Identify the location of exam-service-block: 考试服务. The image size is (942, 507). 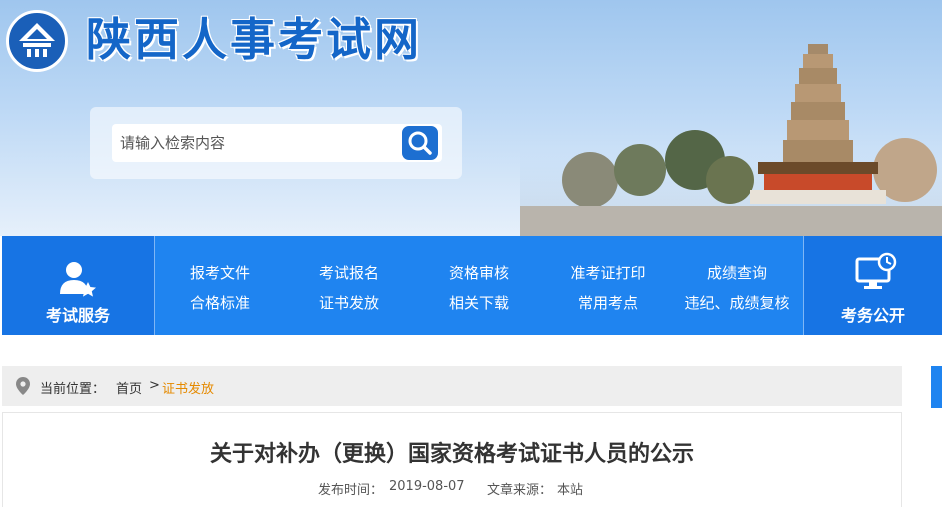
(78, 285).